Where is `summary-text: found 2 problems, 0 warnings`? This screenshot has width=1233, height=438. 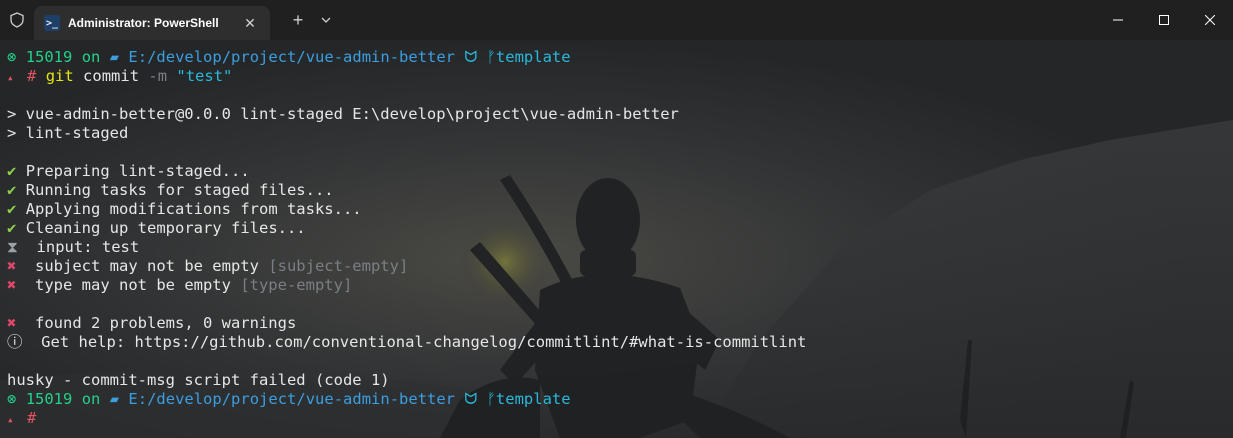 summary-text: found 2 problems, 0 warnings is located at coordinates (156, 323).